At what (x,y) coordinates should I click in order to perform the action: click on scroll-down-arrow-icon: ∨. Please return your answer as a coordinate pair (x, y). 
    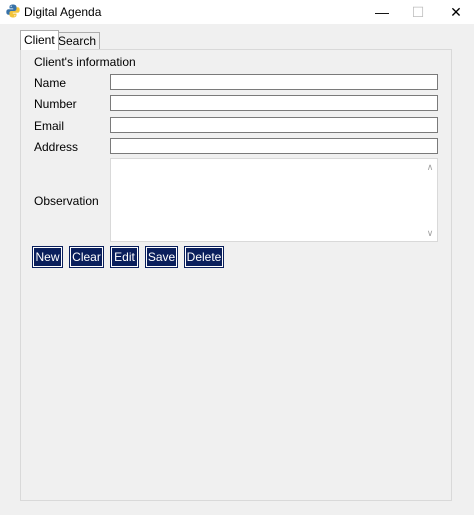
    Looking at the image, I should click on (430, 233).